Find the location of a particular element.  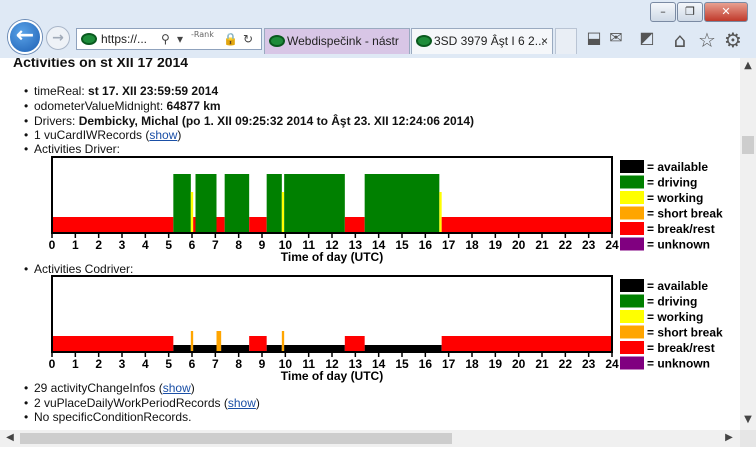

tab-favicon-icon is located at coordinates (277, 41).